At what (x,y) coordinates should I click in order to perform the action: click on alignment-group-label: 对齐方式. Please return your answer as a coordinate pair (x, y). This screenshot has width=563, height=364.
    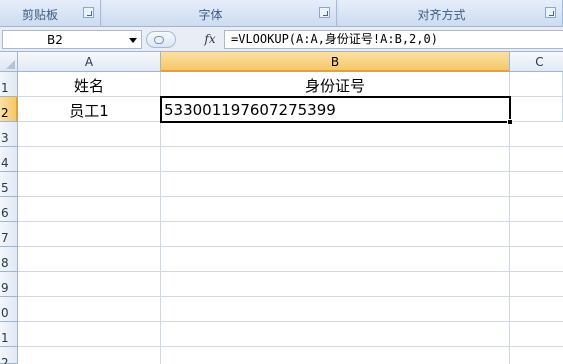
    Looking at the image, I should click on (441, 15).